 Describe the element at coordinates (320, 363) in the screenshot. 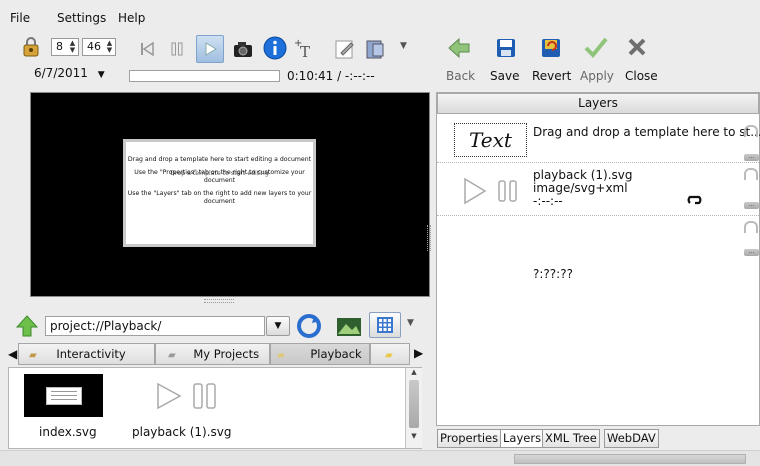

I see `tab-playback: ▰ Playback ✖` at that location.